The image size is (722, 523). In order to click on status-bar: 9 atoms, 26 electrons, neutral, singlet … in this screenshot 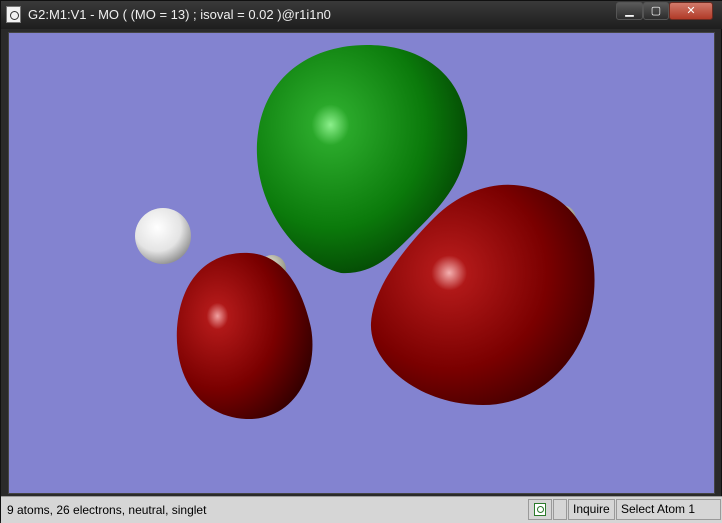, I will do `click(361, 509)`.